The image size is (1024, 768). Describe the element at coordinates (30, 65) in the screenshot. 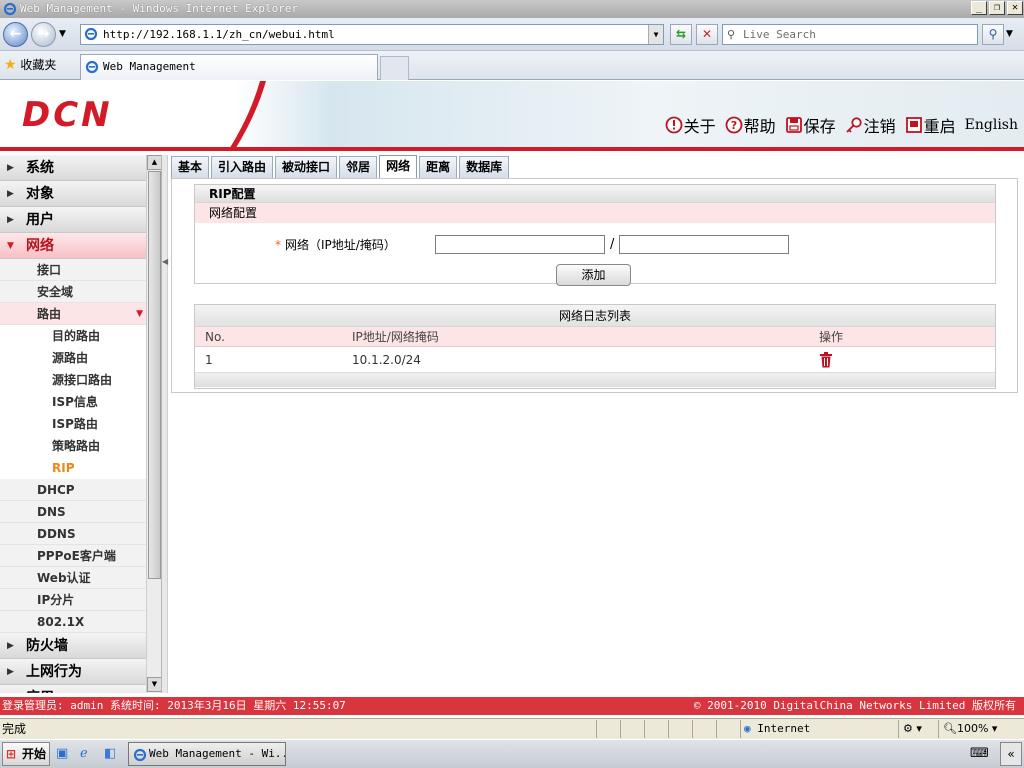

I see `favorites-button: ★ 收藏夹` at that location.